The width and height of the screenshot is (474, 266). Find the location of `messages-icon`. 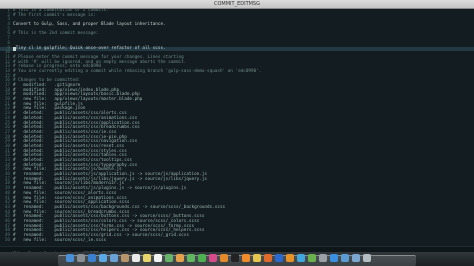

messages-icon is located at coordinates (191, 258).